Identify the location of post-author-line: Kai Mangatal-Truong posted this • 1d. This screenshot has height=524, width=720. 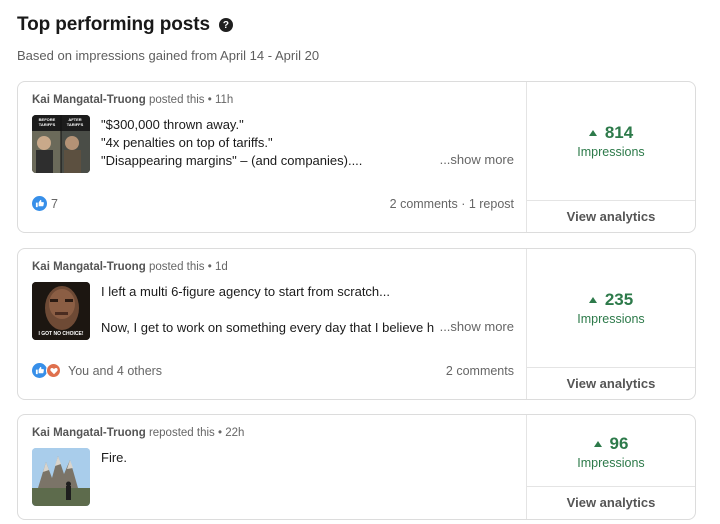
(130, 267).